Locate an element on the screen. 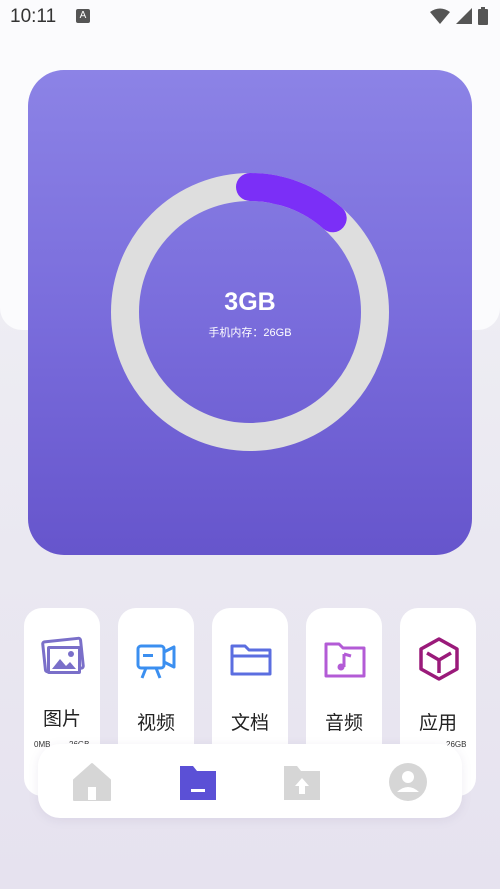 The height and width of the screenshot is (889, 500). folder-upload-icon is located at coordinates (302, 782).